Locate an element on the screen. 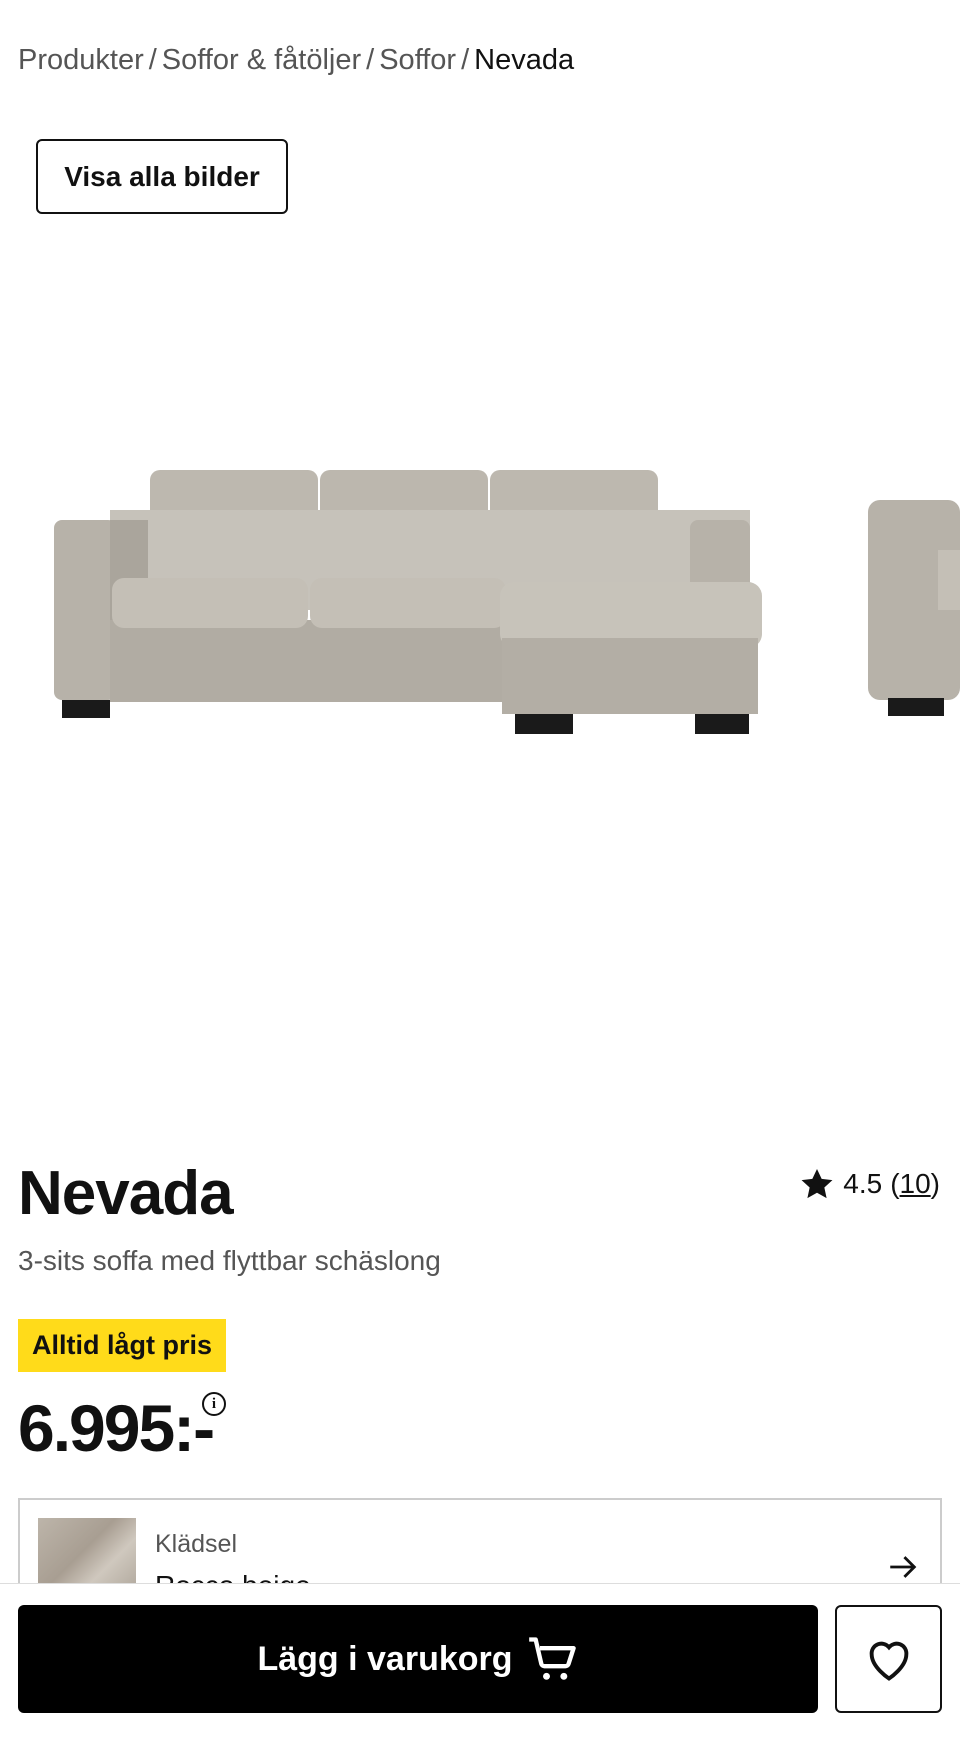 This screenshot has width=960, height=1757. show-all-images-button: Visa alla bilder is located at coordinates (162, 176).